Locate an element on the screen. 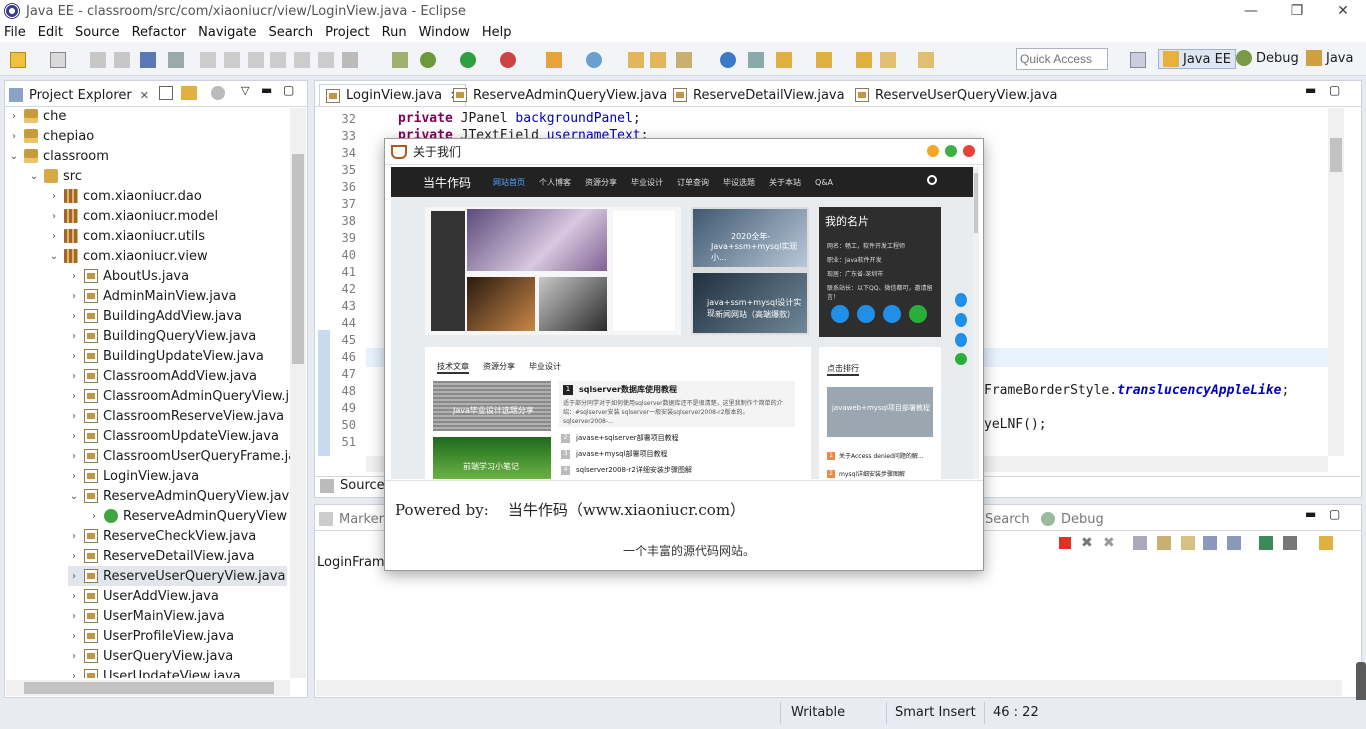  perspective-java-ee: Java EE is located at coordinates (1197, 59).